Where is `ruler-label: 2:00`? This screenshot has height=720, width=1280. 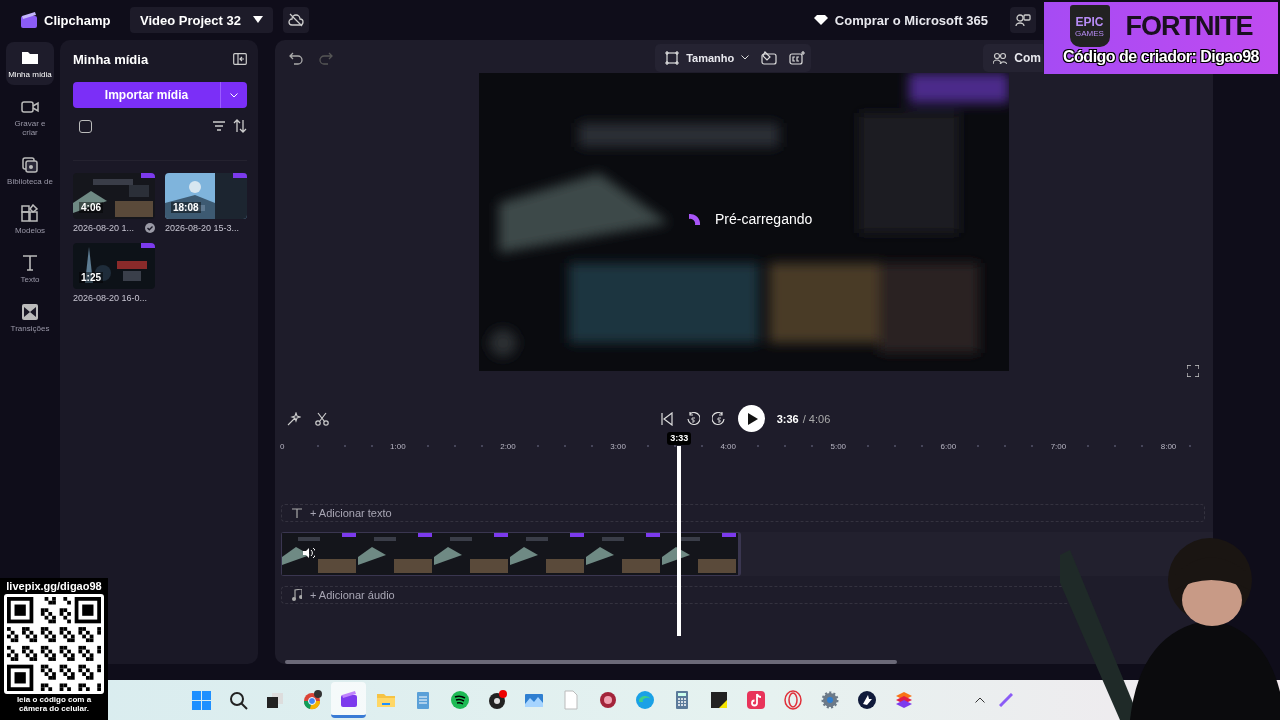 ruler-label: 2:00 is located at coordinates (508, 446).